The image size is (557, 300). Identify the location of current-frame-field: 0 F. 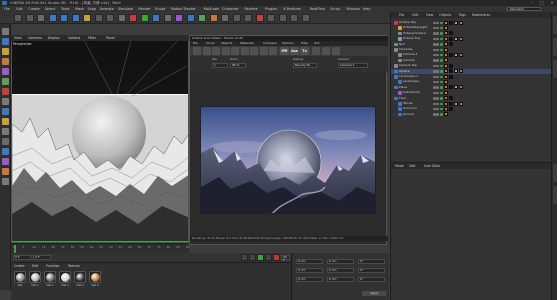
(42, 257).